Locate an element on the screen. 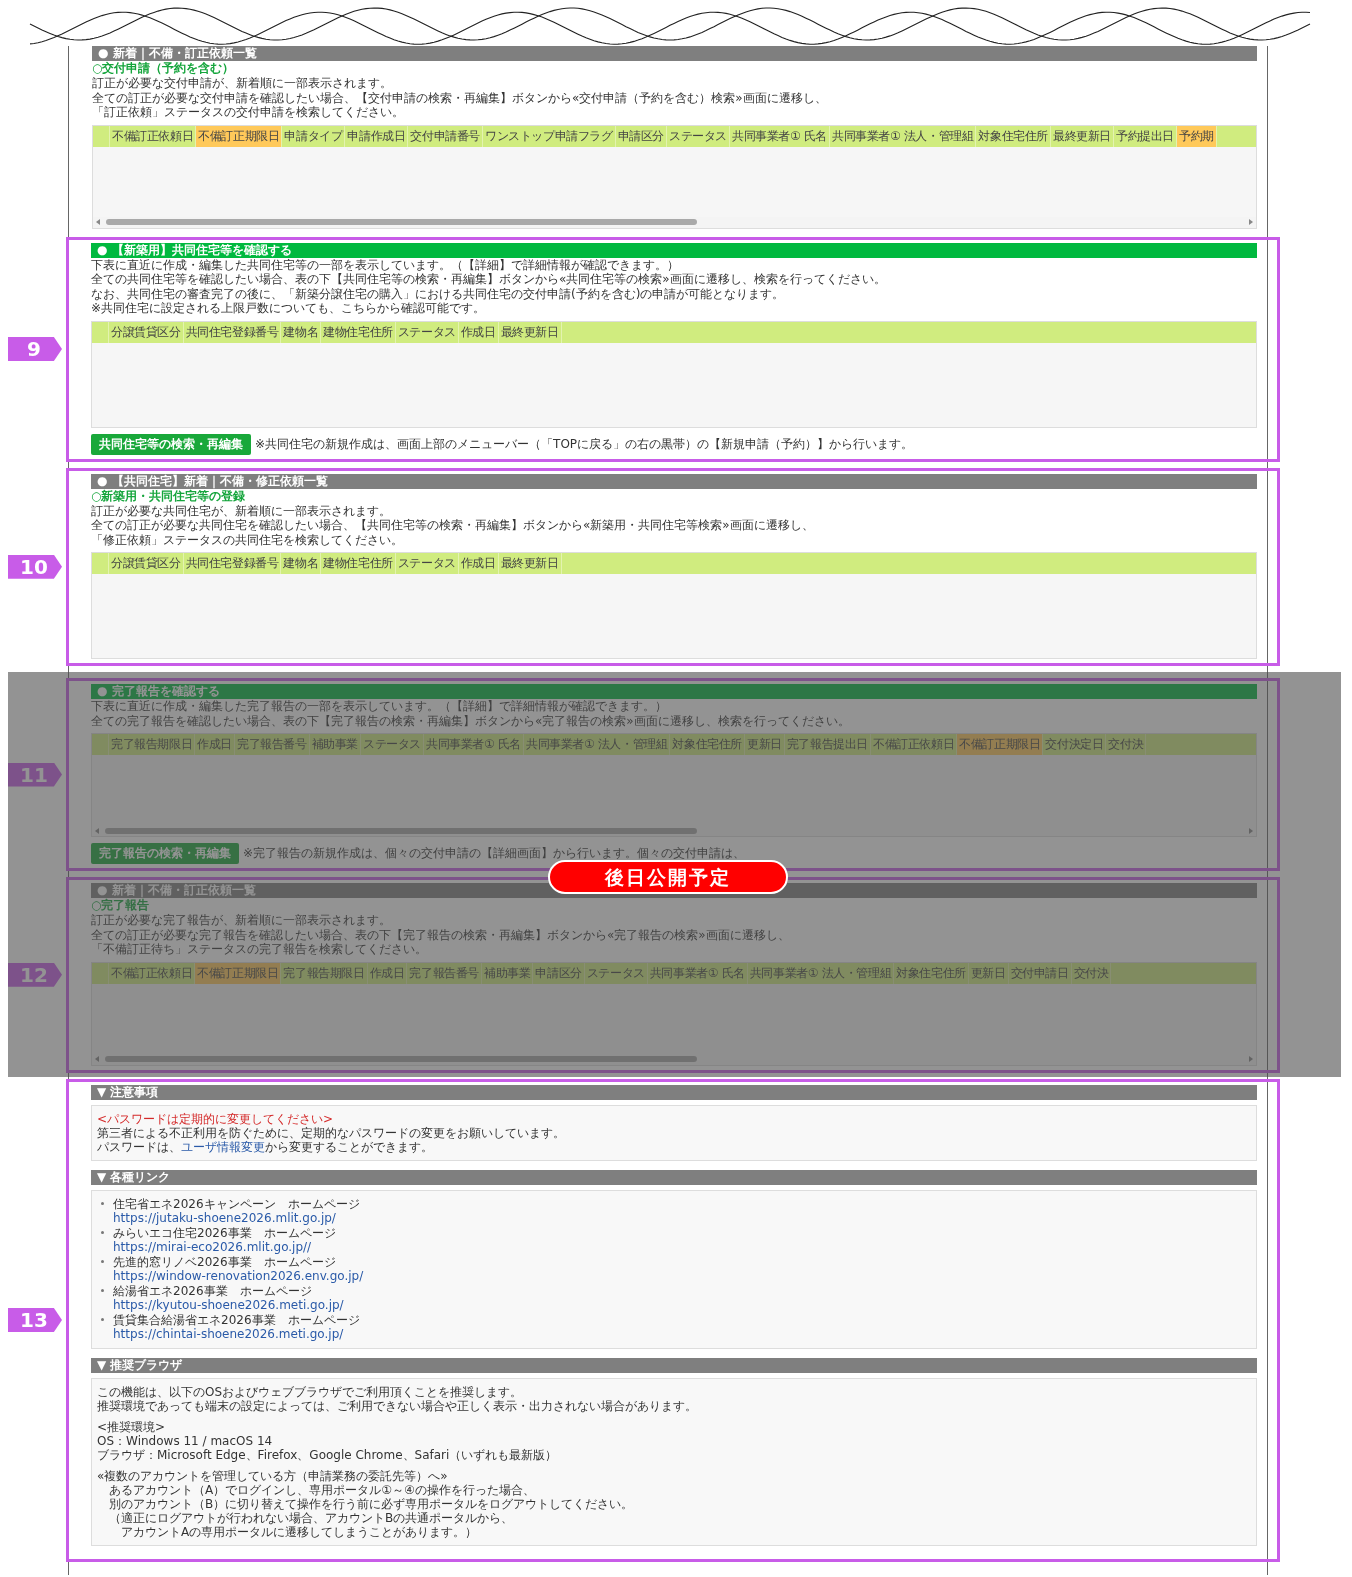 The width and height of the screenshot is (1352, 1577). section-subtitle: ○交付申請（予約を含む） is located at coordinates (164, 68).